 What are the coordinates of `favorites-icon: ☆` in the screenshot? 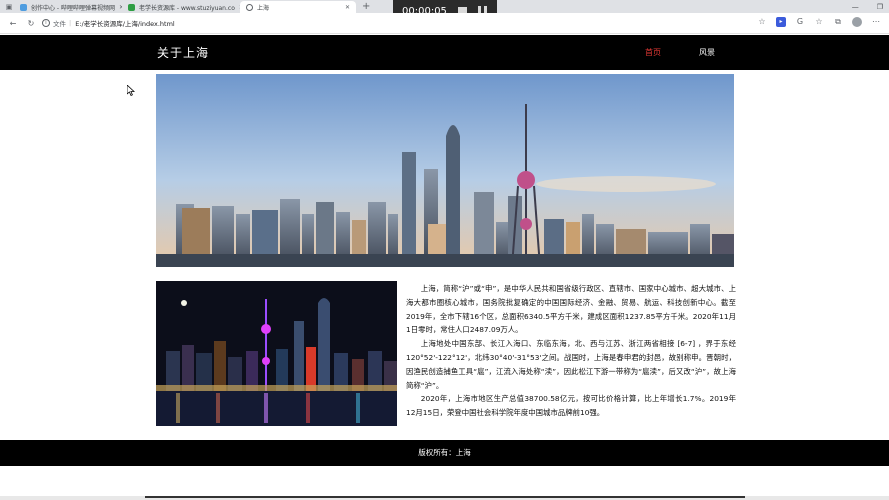 It's located at (819, 22).